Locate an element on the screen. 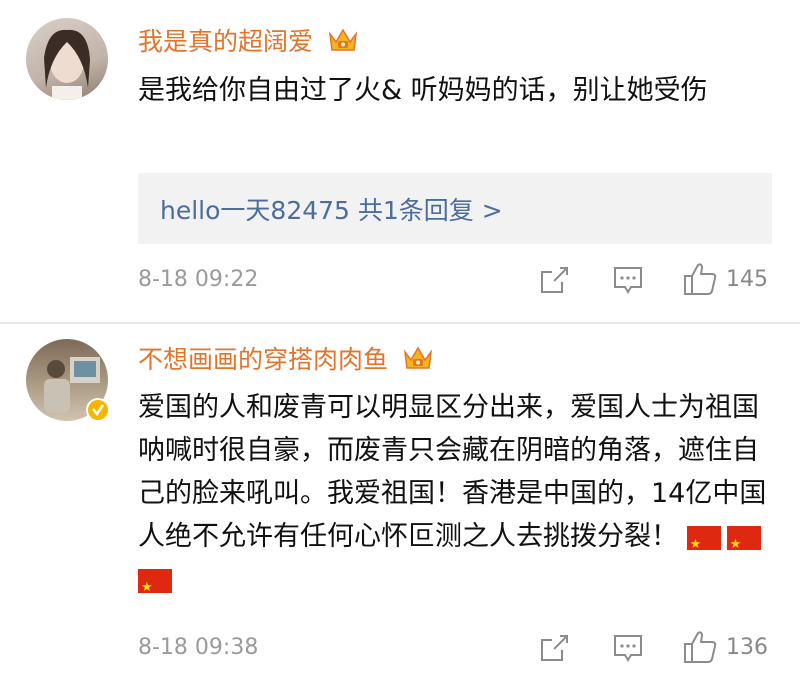  avatar is located at coordinates (67, 59).